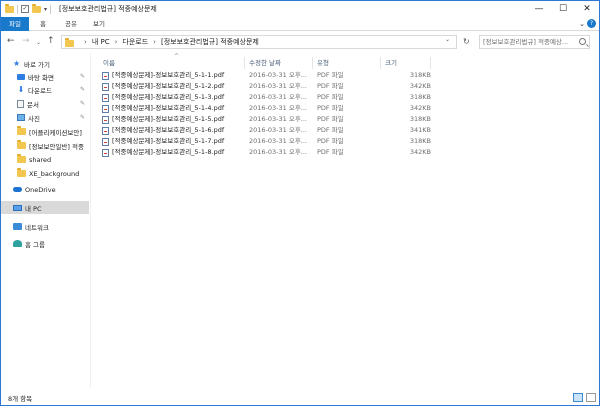 Image resolution: width=600 pixels, height=406 pixels. What do you see at coordinates (53, 103) in the screenshot?
I see `sidebar-item-documents: 문서 ✎` at bounding box center [53, 103].